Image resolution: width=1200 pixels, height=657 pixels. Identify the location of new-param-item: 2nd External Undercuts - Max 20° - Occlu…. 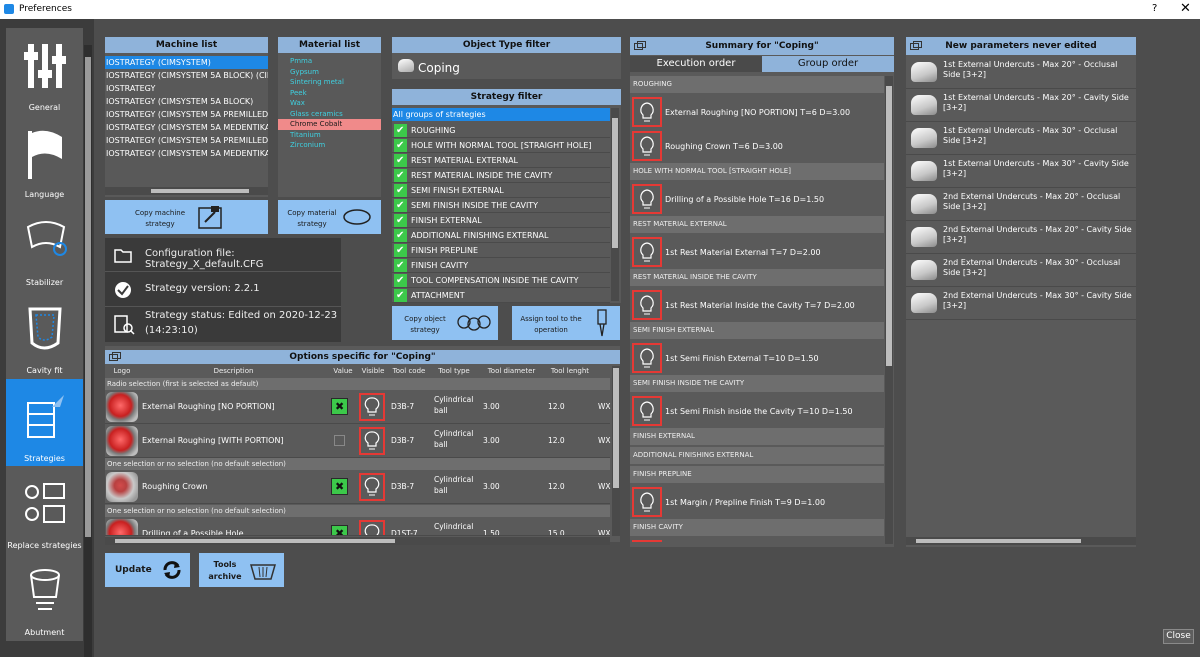
(1021, 204).